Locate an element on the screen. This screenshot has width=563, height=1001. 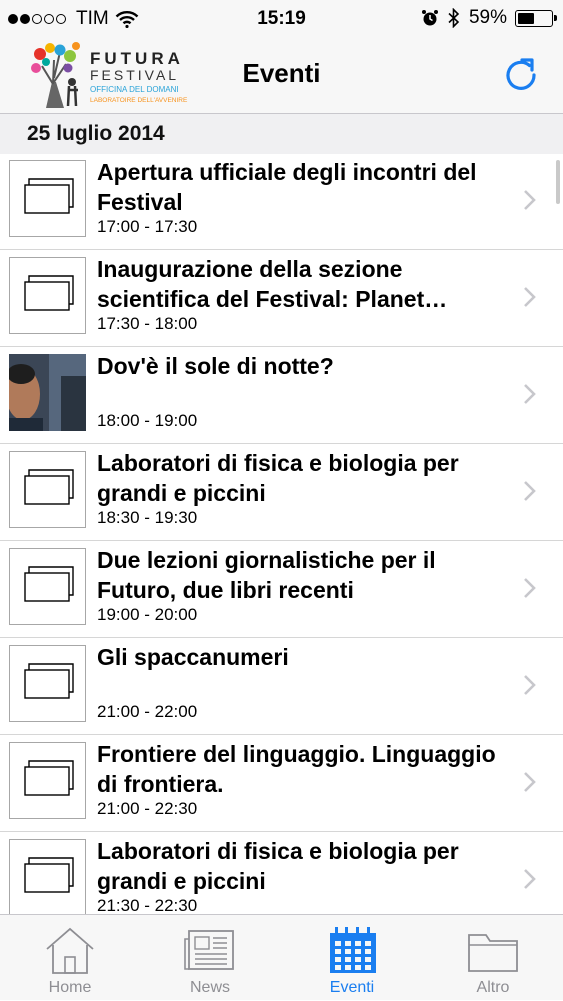
tab-label: Eventi is located at coordinates (352, 987).